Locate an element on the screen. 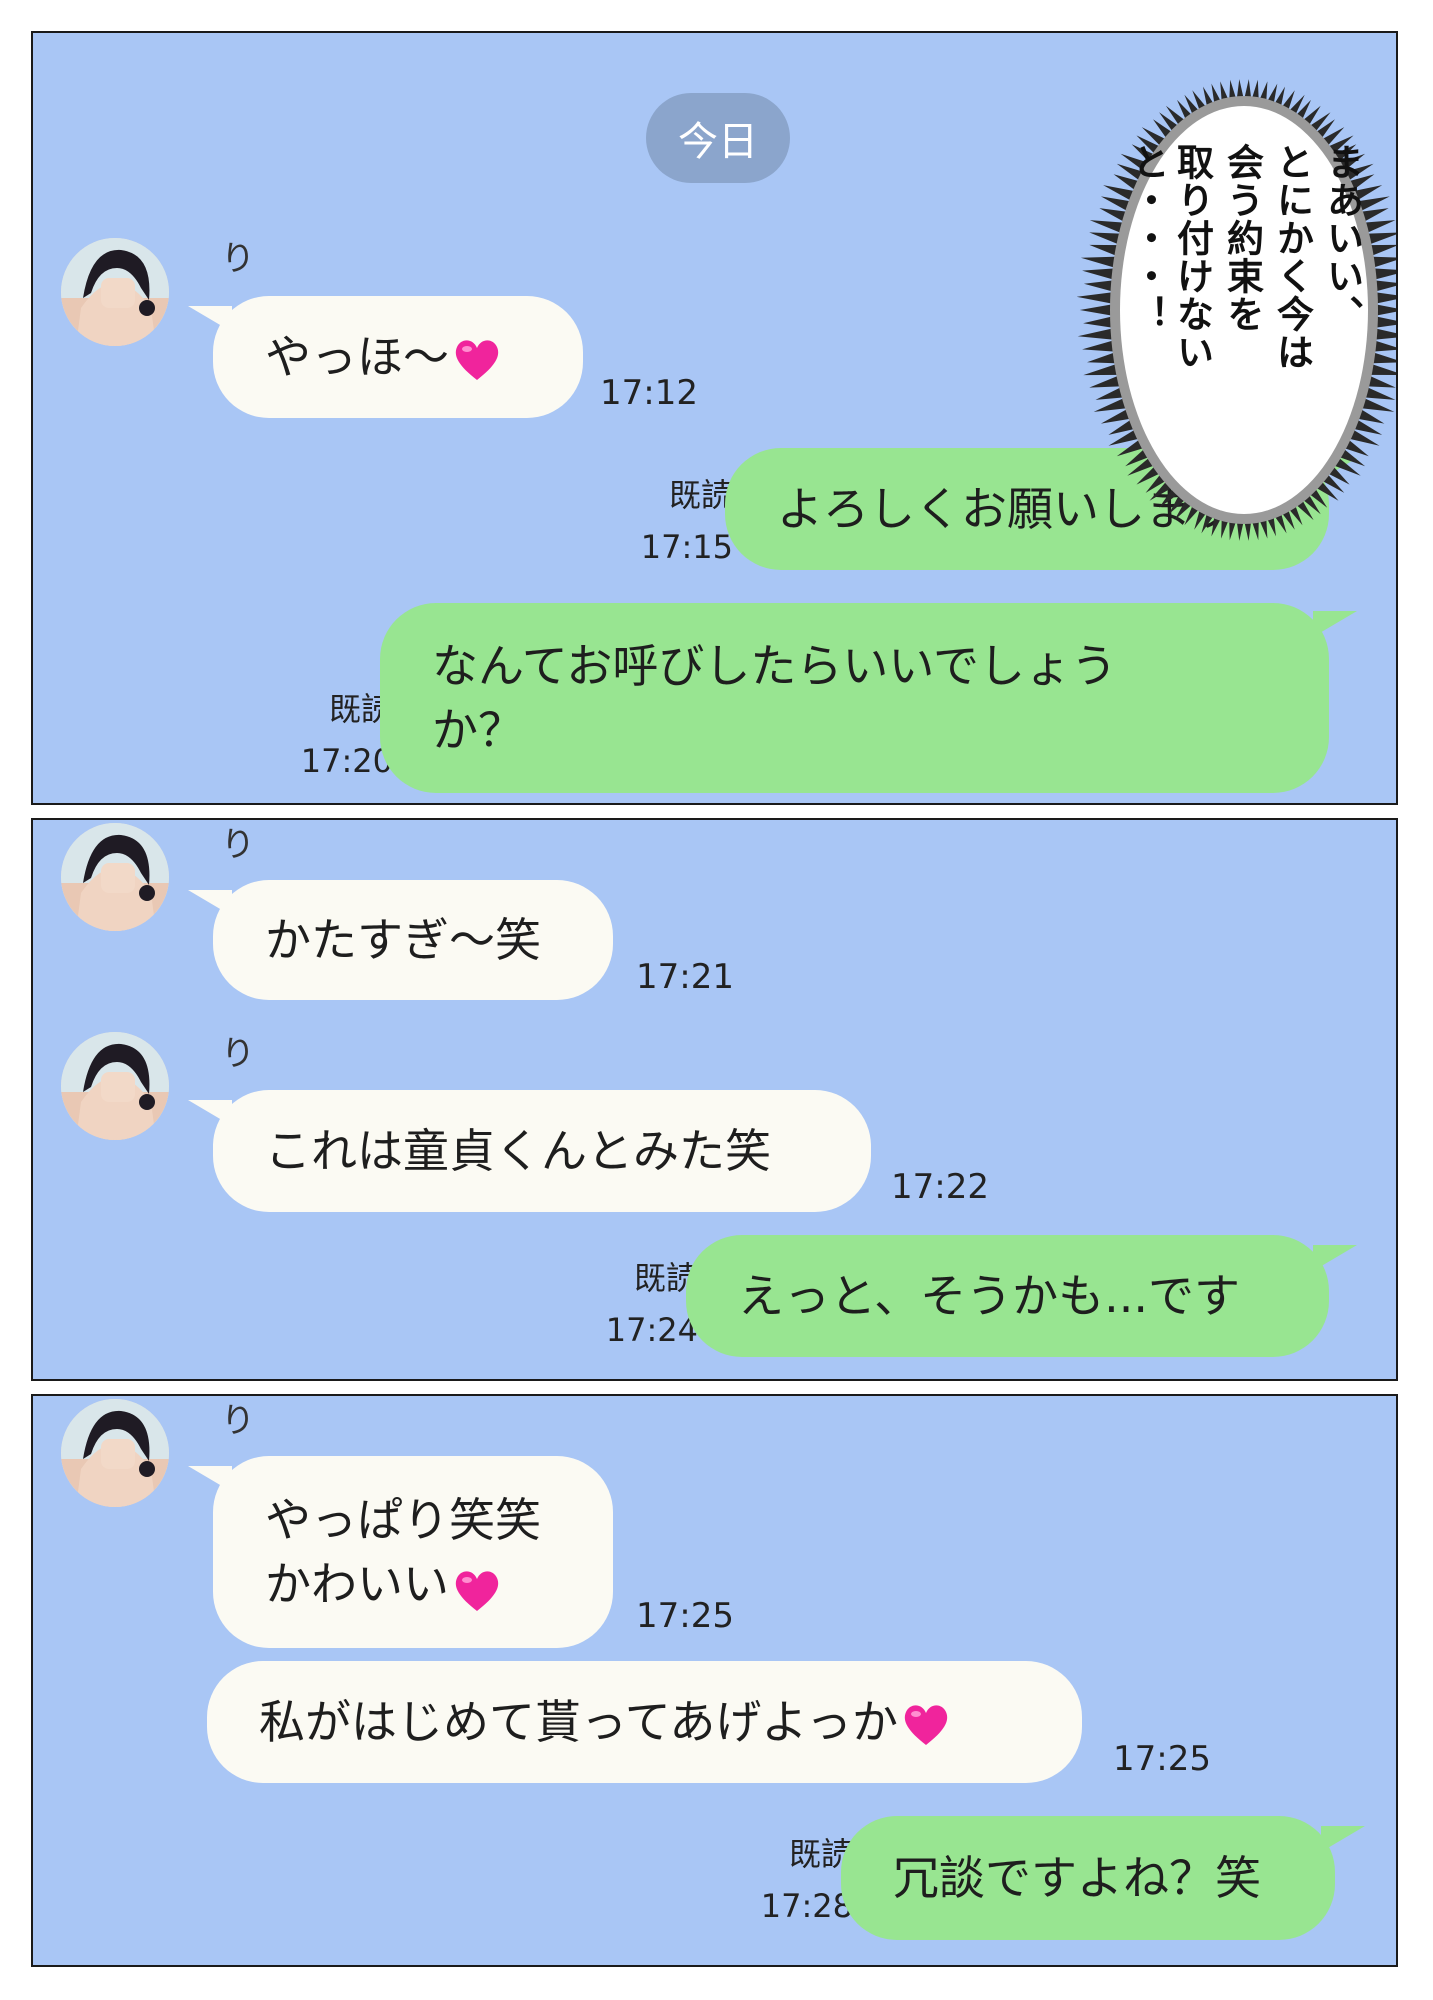 The image size is (1433, 2000). read-receipt: 既読 17:28 is located at coordinates (788, 1880).